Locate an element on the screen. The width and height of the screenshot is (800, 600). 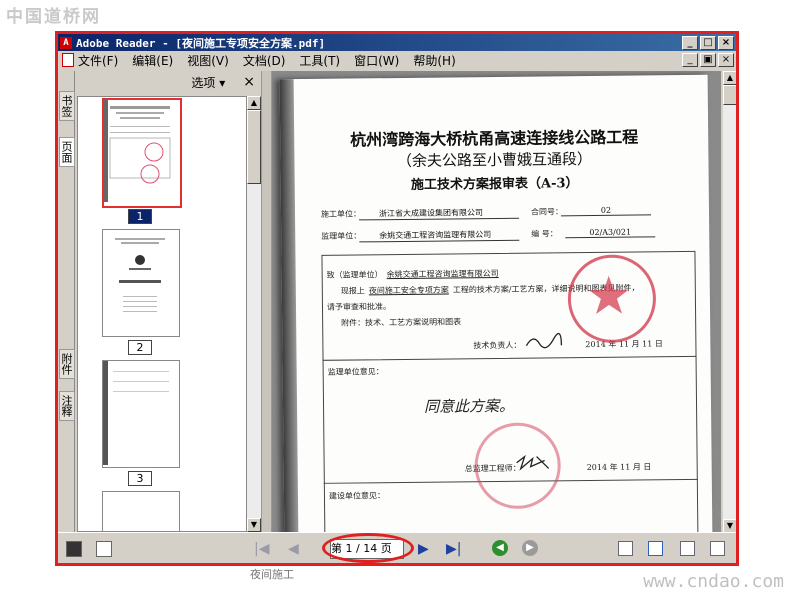
contract-no-label: 合同号： is located at coordinates (547, 212).